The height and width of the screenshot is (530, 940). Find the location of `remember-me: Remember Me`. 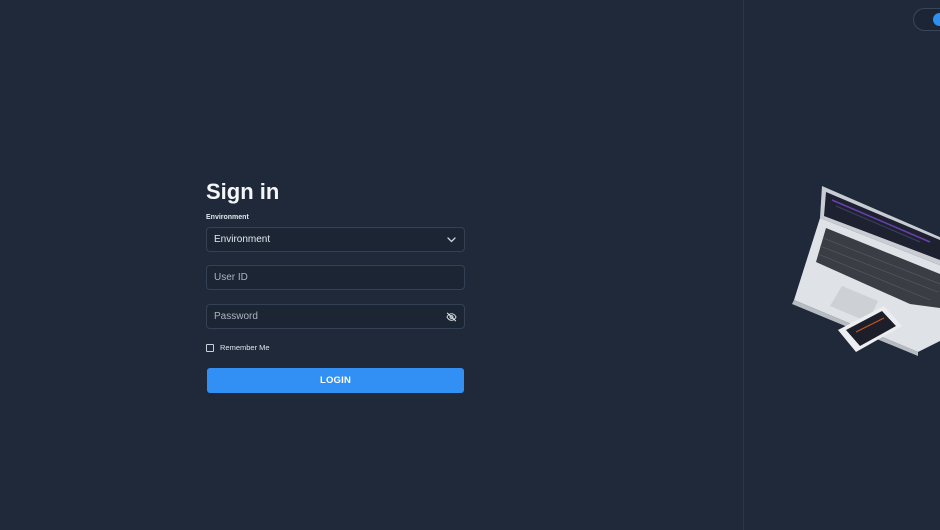

remember-me: Remember Me is located at coordinates (238, 347).